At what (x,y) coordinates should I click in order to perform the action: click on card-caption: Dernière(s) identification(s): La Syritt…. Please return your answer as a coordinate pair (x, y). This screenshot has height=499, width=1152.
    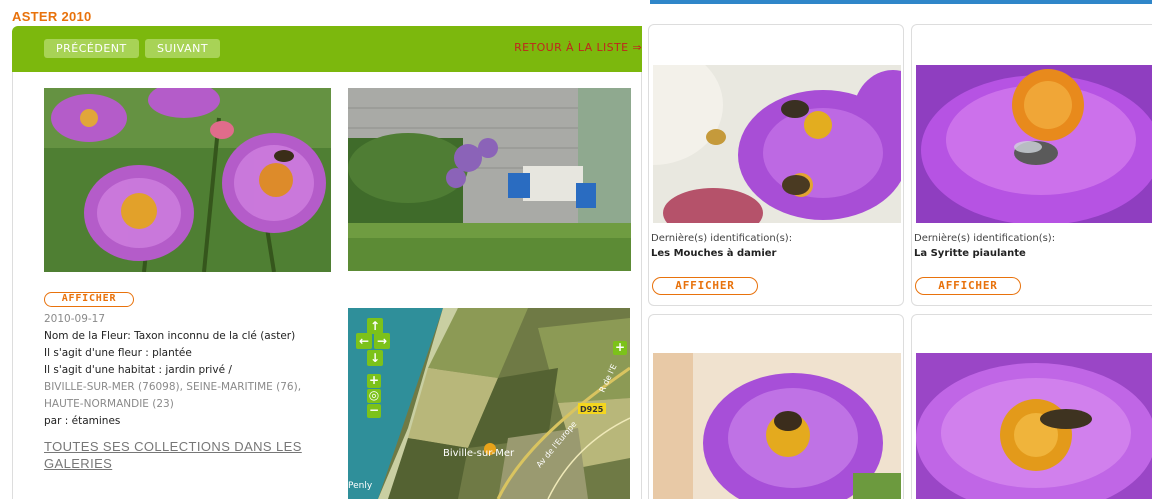
    Looking at the image, I should click on (984, 246).